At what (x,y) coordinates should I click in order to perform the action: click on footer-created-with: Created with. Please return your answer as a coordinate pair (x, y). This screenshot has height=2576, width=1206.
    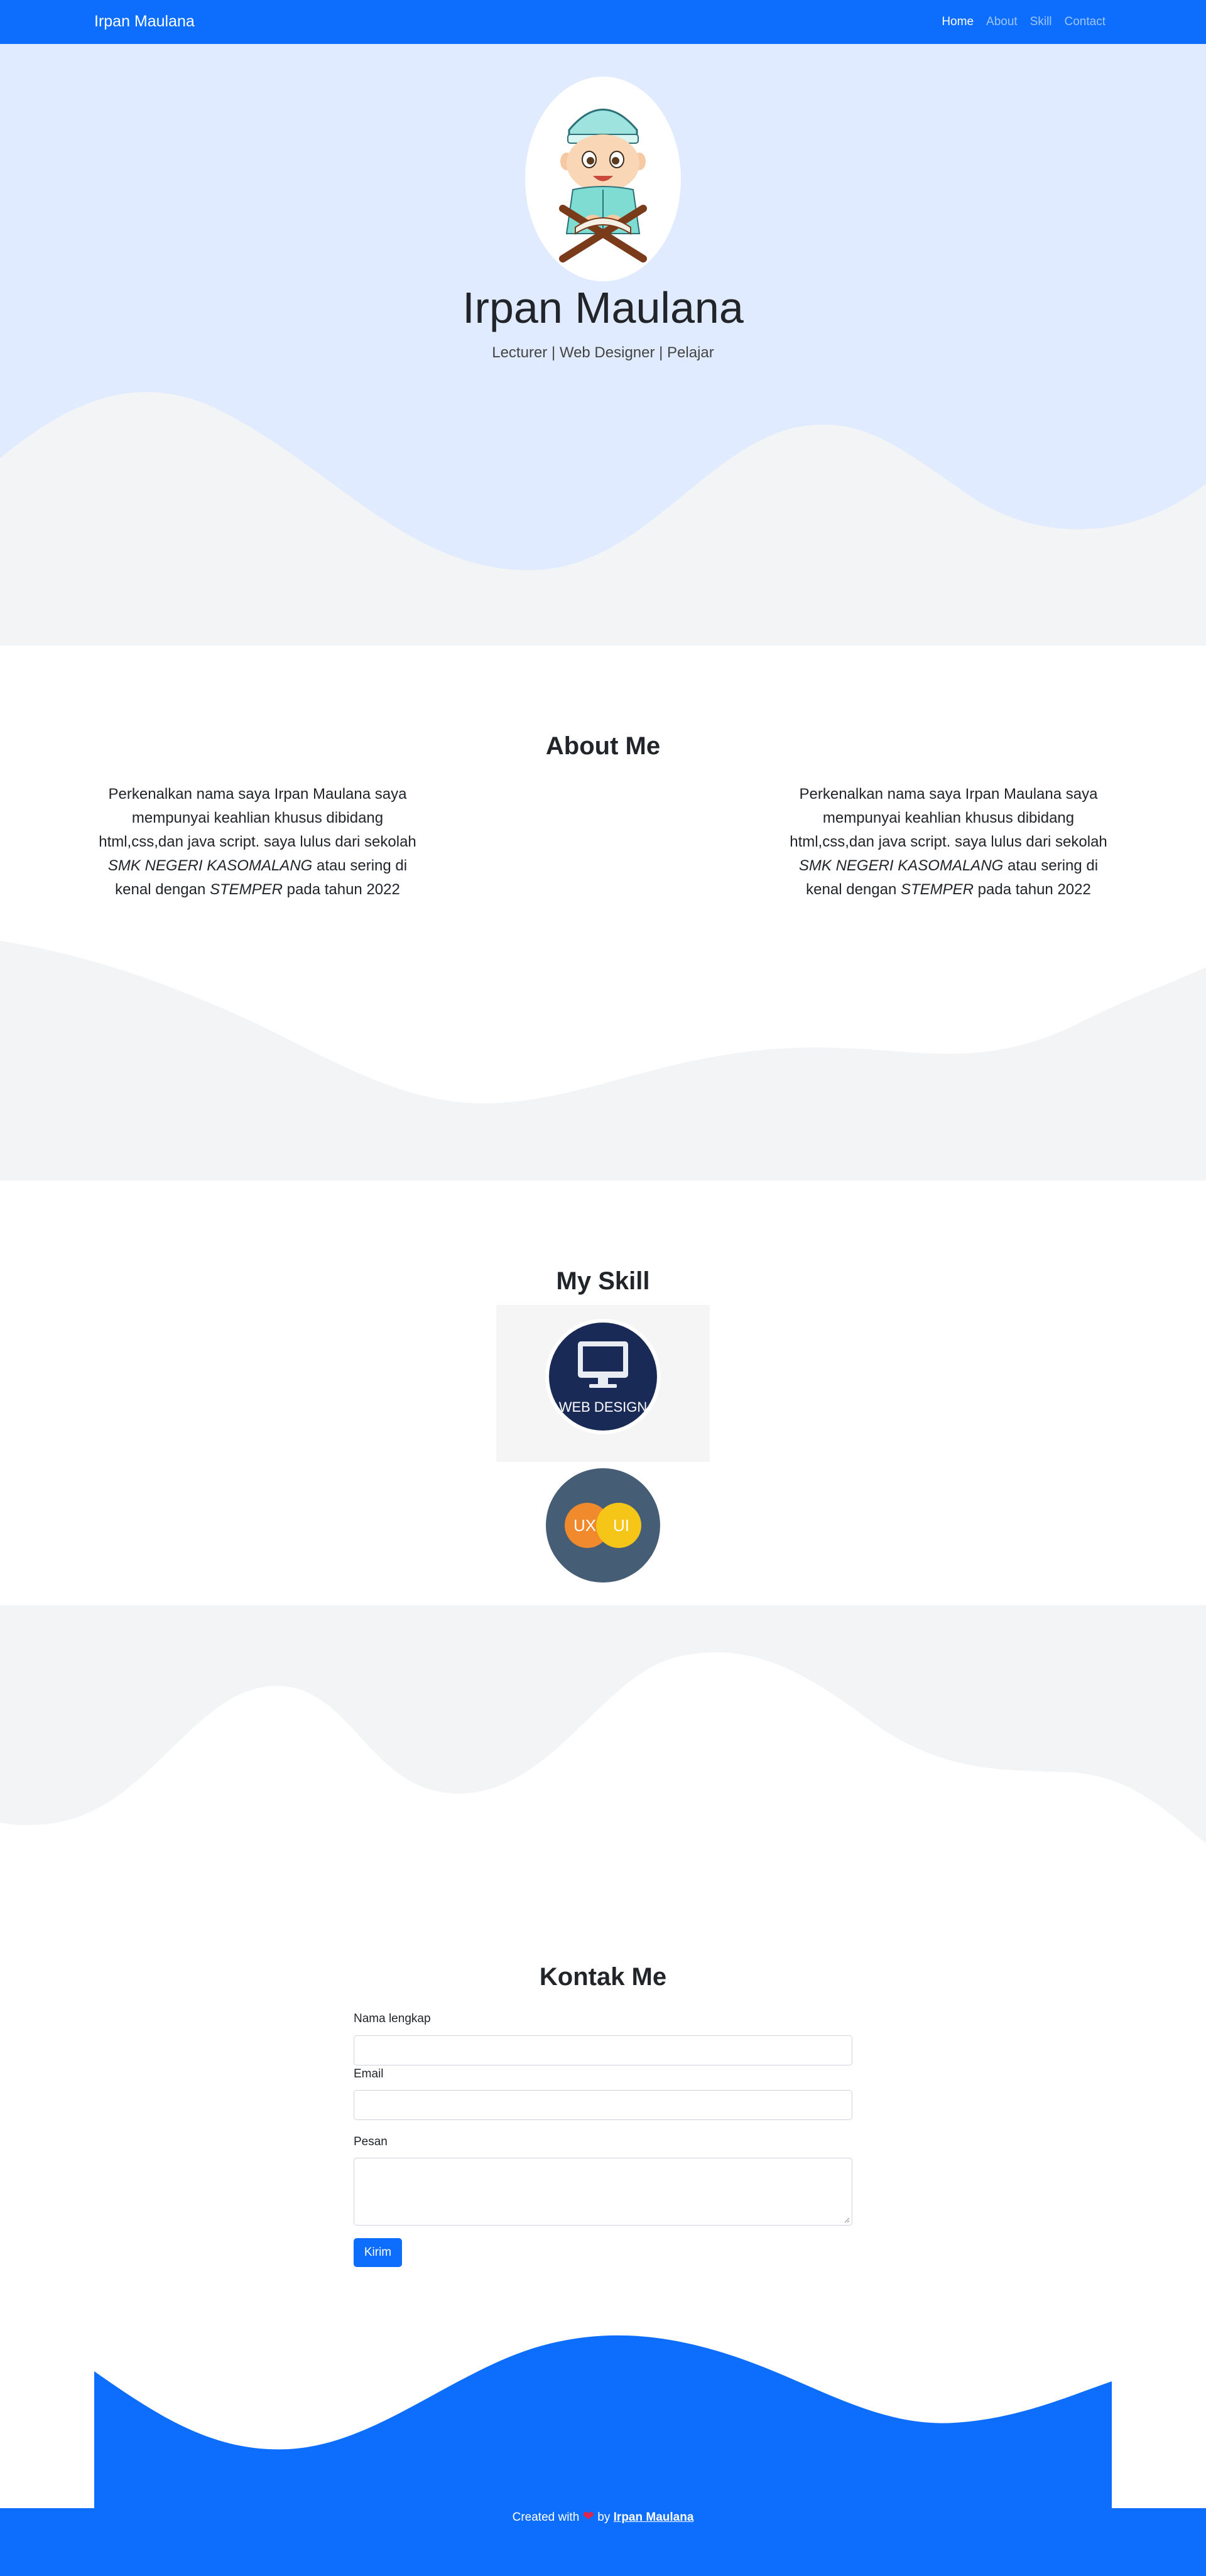
    Looking at the image, I should click on (546, 2518).